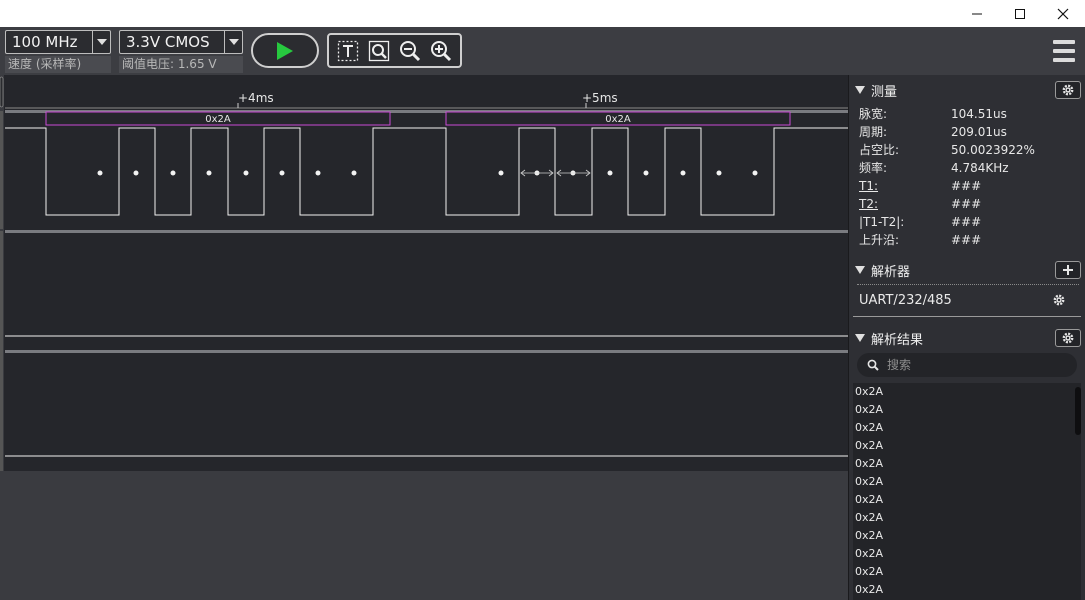 The width and height of the screenshot is (1085, 600). I want to click on sample-rate-label: 速度 (采样率), so click(58, 64).